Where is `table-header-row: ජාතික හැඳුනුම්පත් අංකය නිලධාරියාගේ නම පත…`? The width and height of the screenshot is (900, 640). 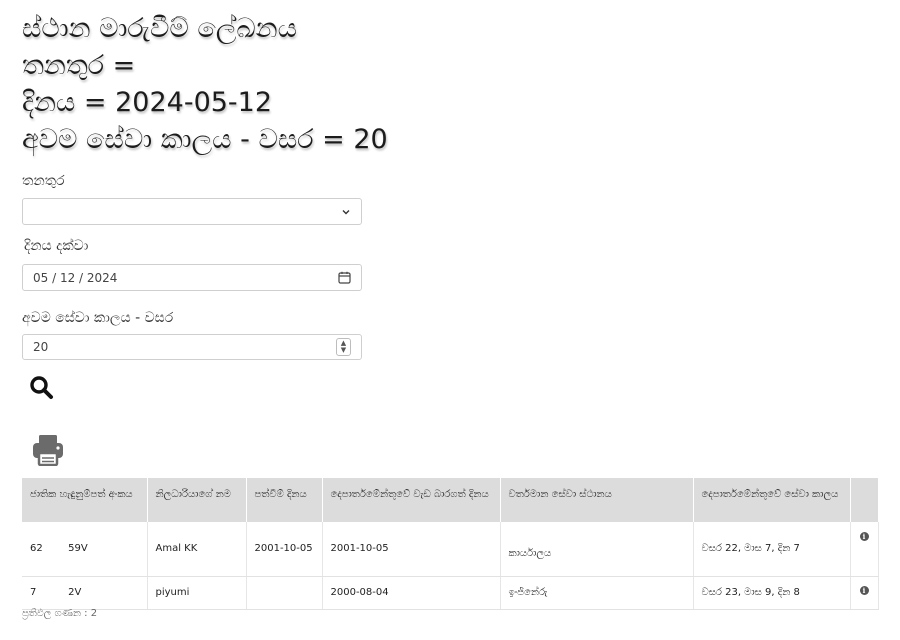
table-header-row: ජාතික හැඳුනුම්පත් අංකය නිලධාරියාගේ නම පත… is located at coordinates (450, 500).